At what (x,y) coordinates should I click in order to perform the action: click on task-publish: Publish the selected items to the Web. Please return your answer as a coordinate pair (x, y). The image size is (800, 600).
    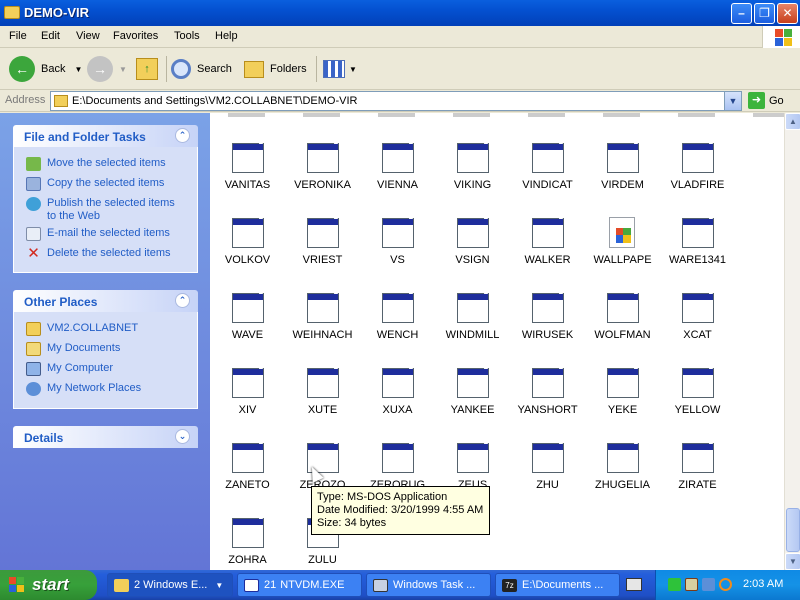
    Looking at the image, I should click on (106, 210).